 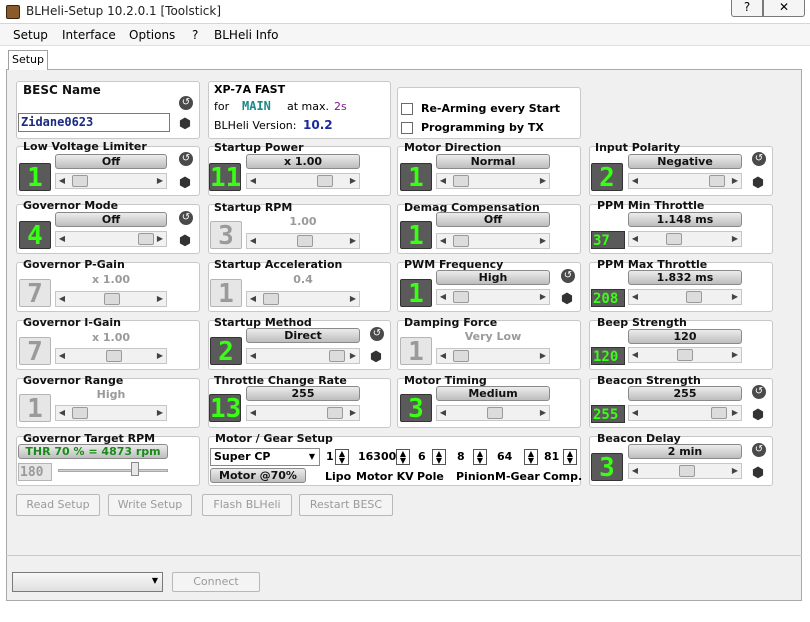 What do you see at coordinates (493, 297) in the screenshot?
I see `pwm-freq-slider: ◀ ▶` at bounding box center [493, 297].